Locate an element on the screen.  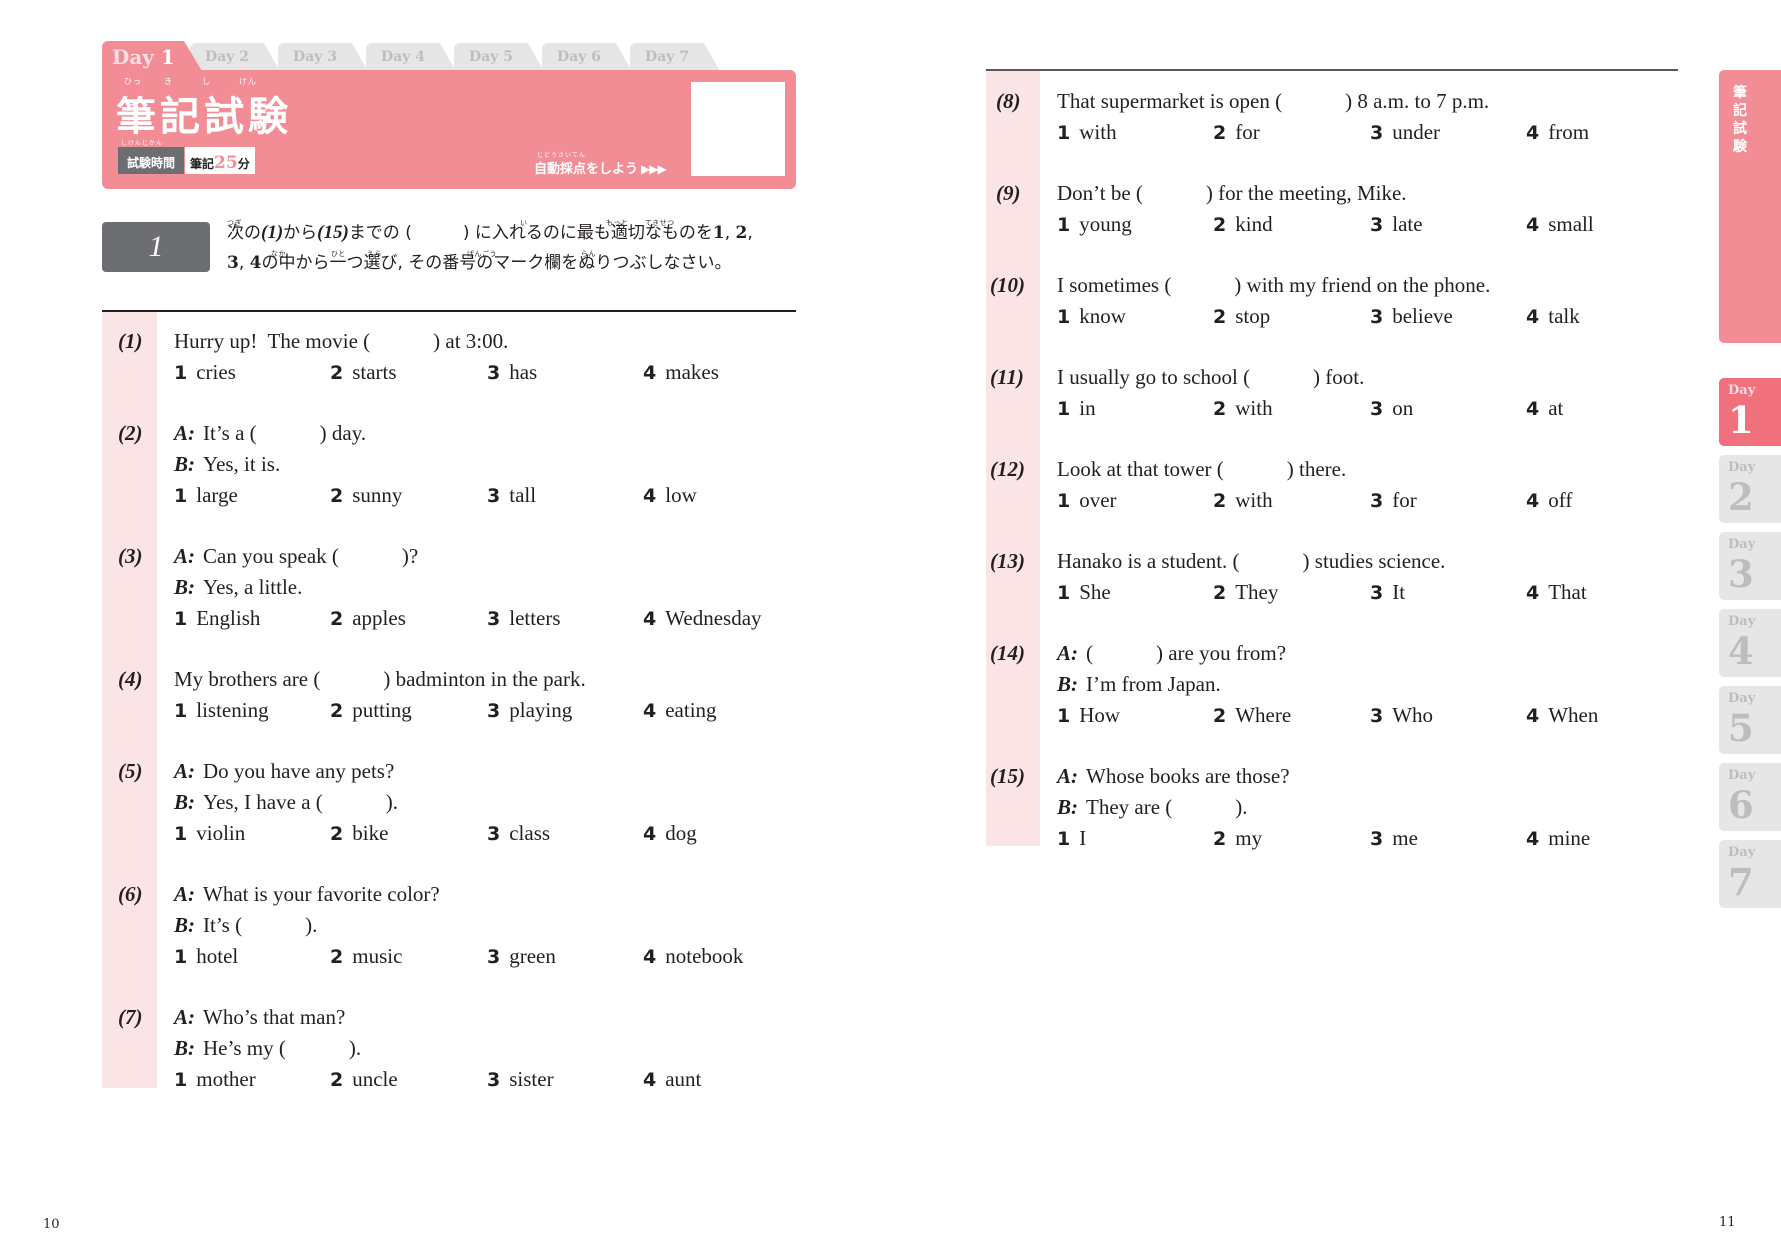
answer-choice-1: 1 large is located at coordinates (206, 496).